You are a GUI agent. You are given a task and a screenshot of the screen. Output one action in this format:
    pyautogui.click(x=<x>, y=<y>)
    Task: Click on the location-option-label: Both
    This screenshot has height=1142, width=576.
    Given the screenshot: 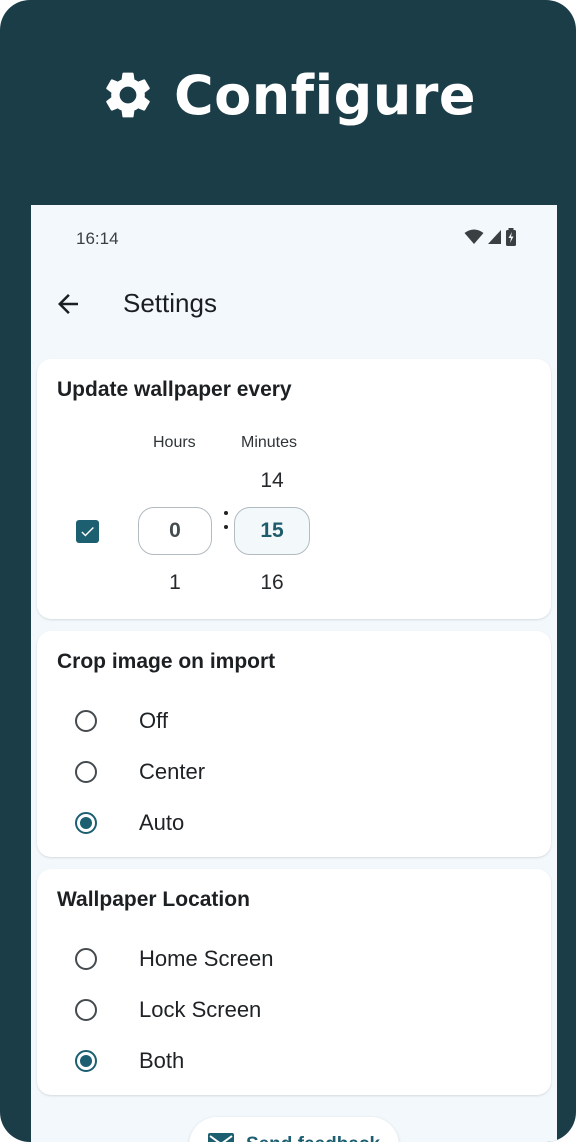 What is the action you would take?
    pyautogui.click(x=162, y=1060)
    